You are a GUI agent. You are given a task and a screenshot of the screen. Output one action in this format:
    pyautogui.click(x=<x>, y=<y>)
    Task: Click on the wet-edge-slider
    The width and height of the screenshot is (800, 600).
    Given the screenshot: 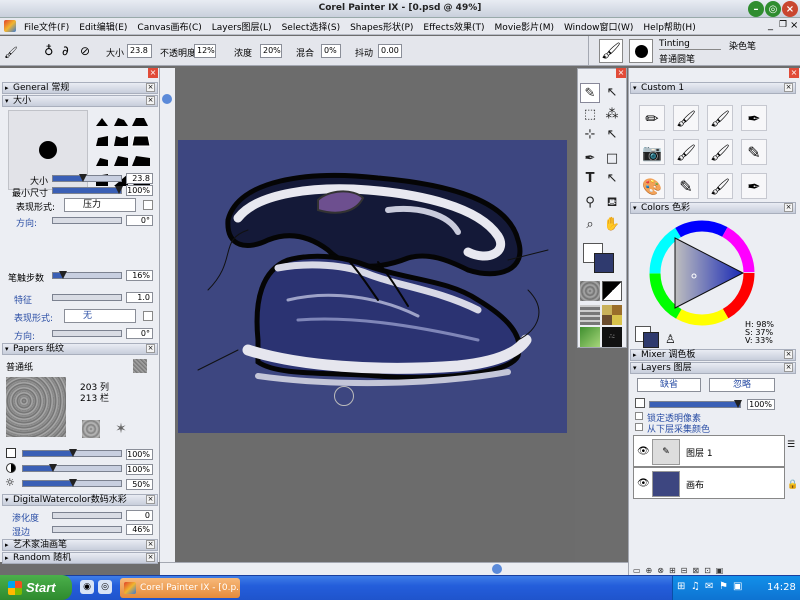 What is the action you would take?
    pyautogui.click(x=87, y=529)
    